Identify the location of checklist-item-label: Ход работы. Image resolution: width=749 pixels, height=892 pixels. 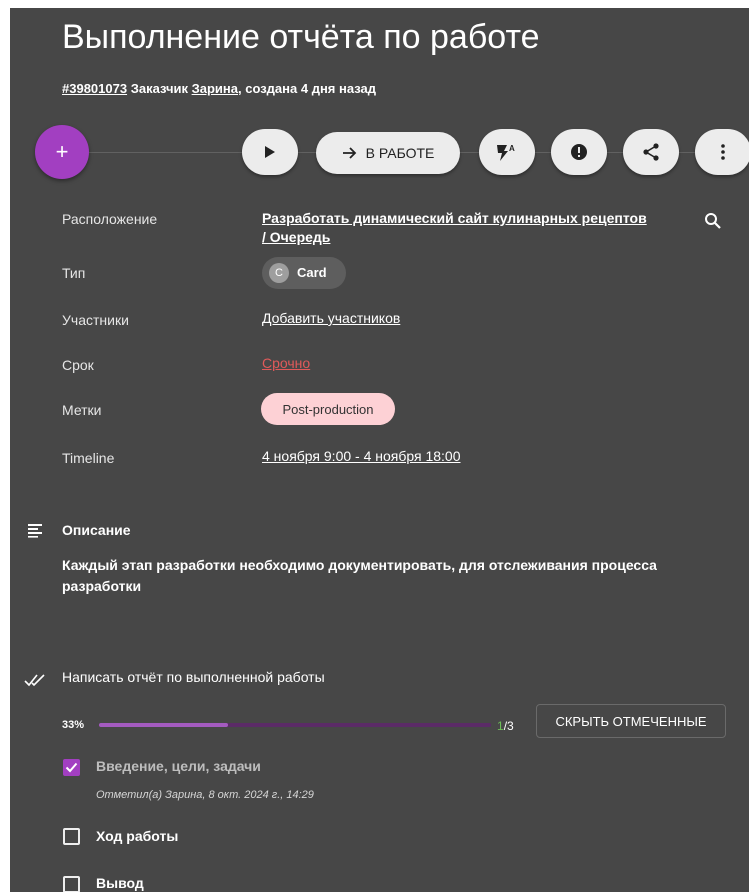
(137, 836).